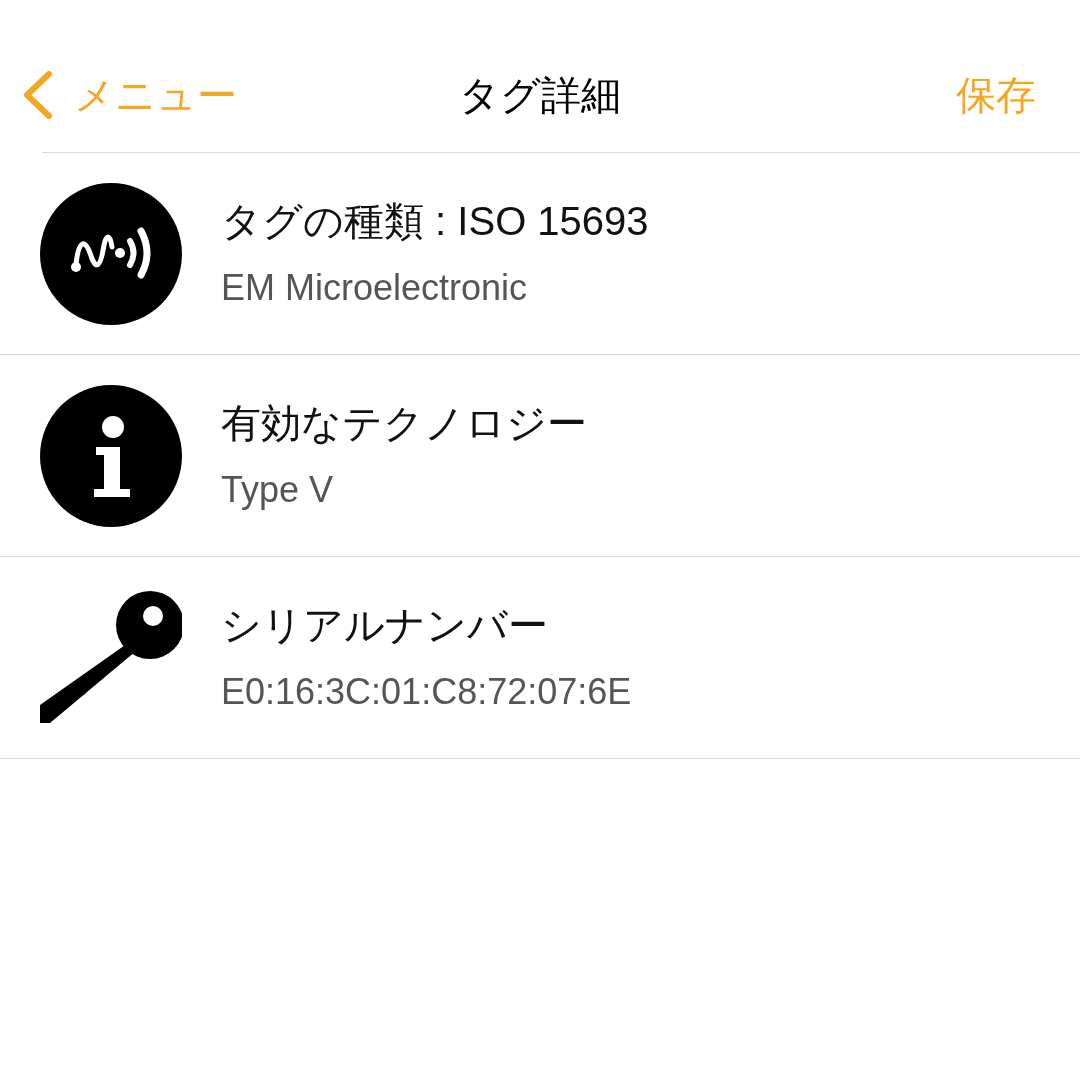 The height and width of the screenshot is (1080, 1080). What do you see at coordinates (375, 287) in the screenshot?
I see `row-detail: EM Microelectronic` at bounding box center [375, 287].